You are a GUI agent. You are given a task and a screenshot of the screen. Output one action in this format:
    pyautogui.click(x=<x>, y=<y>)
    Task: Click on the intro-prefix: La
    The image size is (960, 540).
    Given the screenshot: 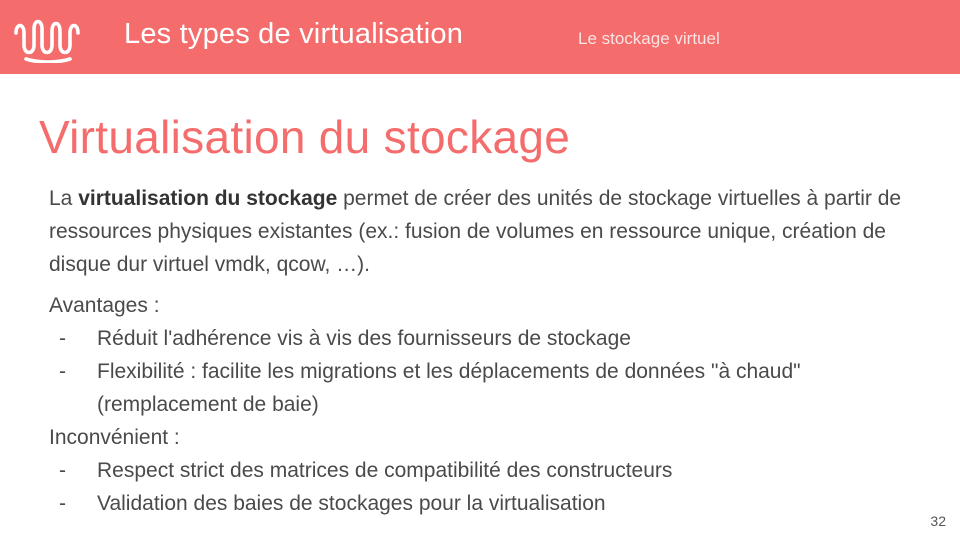 What is the action you would take?
    pyautogui.click(x=64, y=198)
    